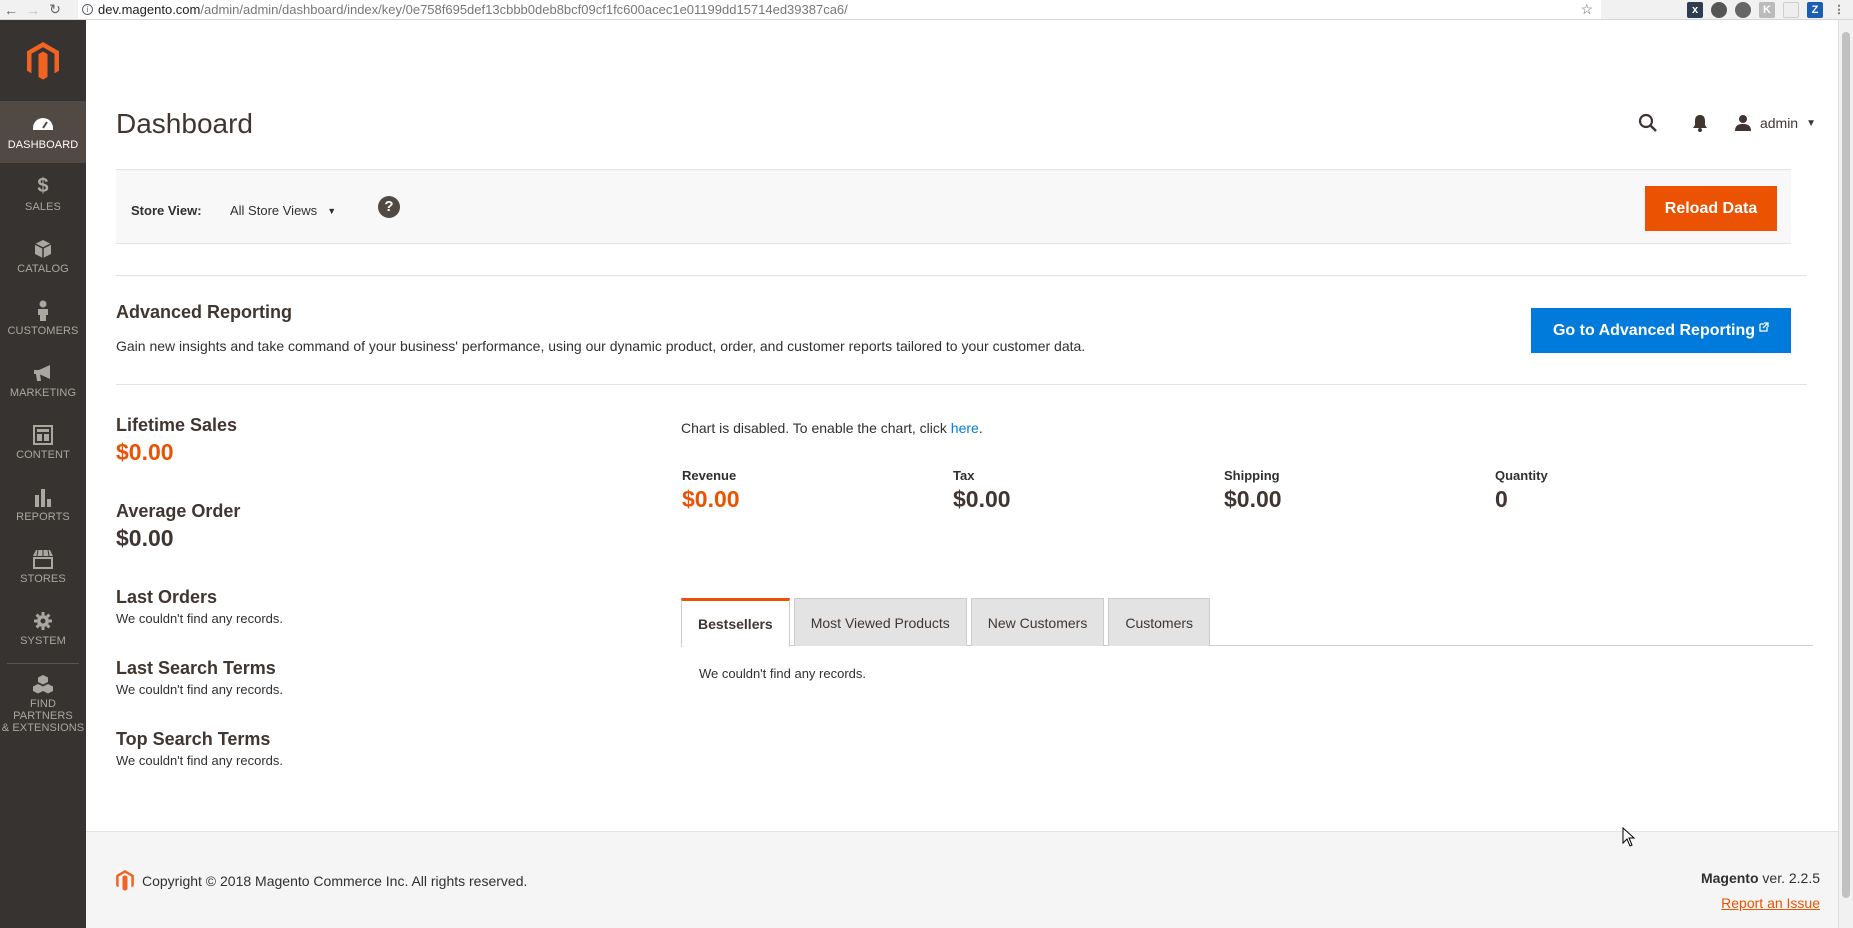 The height and width of the screenshot is (928, 1853). I want to click on store-view-switcher: All Store Views ▼, so click(283, 210).